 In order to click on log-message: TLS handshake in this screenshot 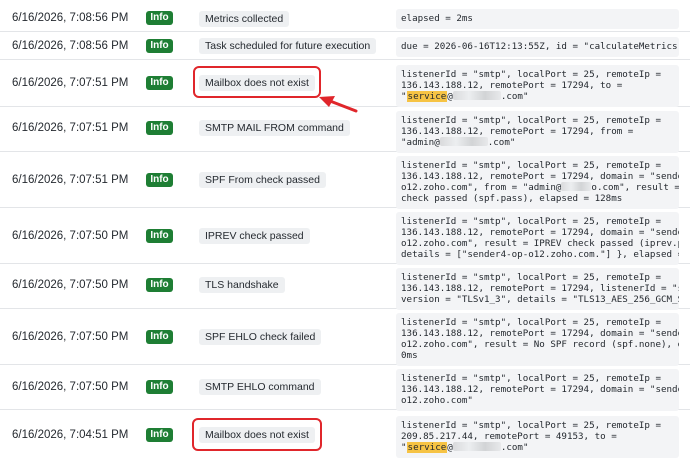, I will do `click(242, 285)`.